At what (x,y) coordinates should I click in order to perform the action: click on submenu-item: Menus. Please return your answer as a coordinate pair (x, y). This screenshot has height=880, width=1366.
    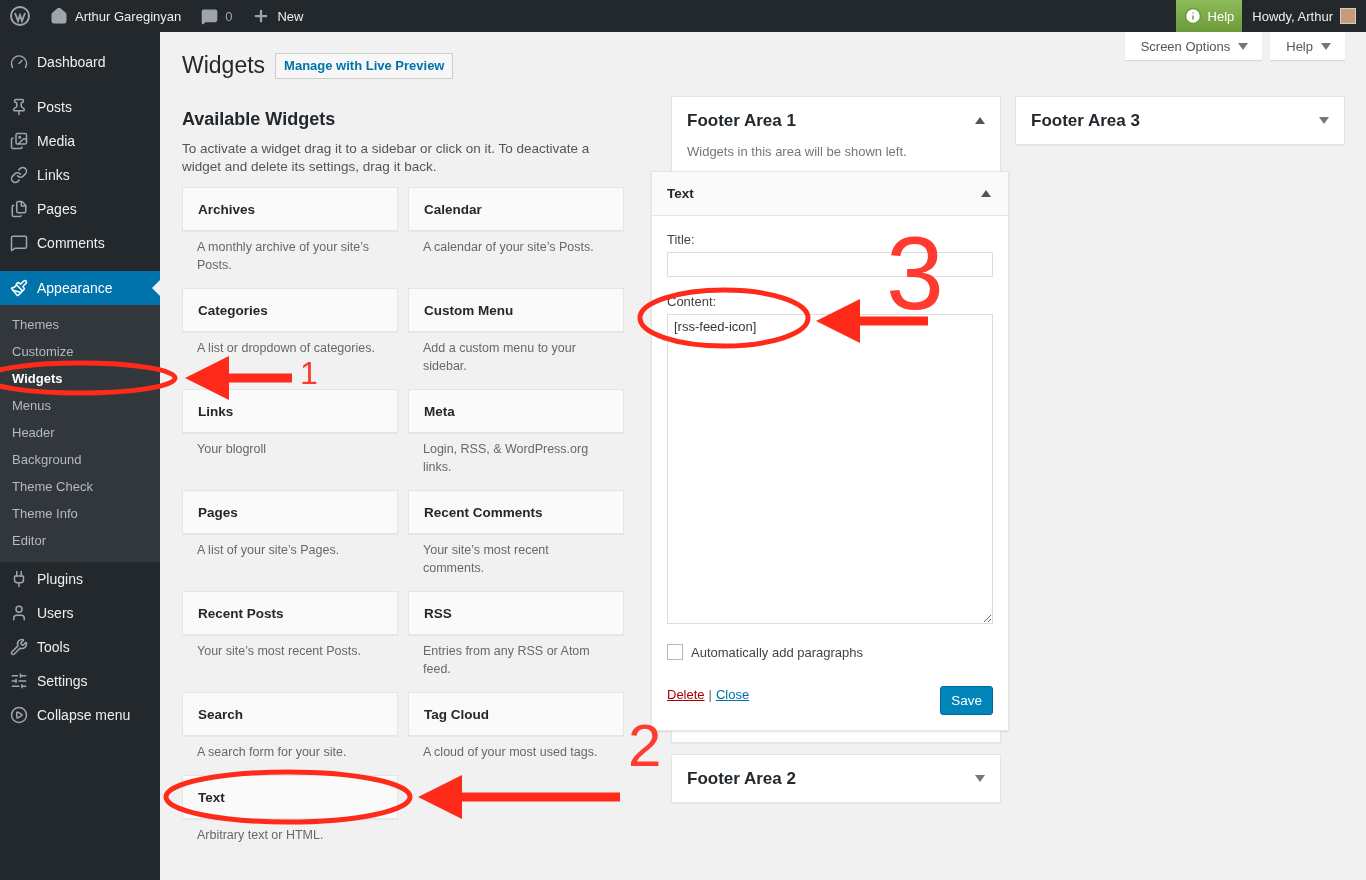
    Looking at the image, I should click on (80, 405).